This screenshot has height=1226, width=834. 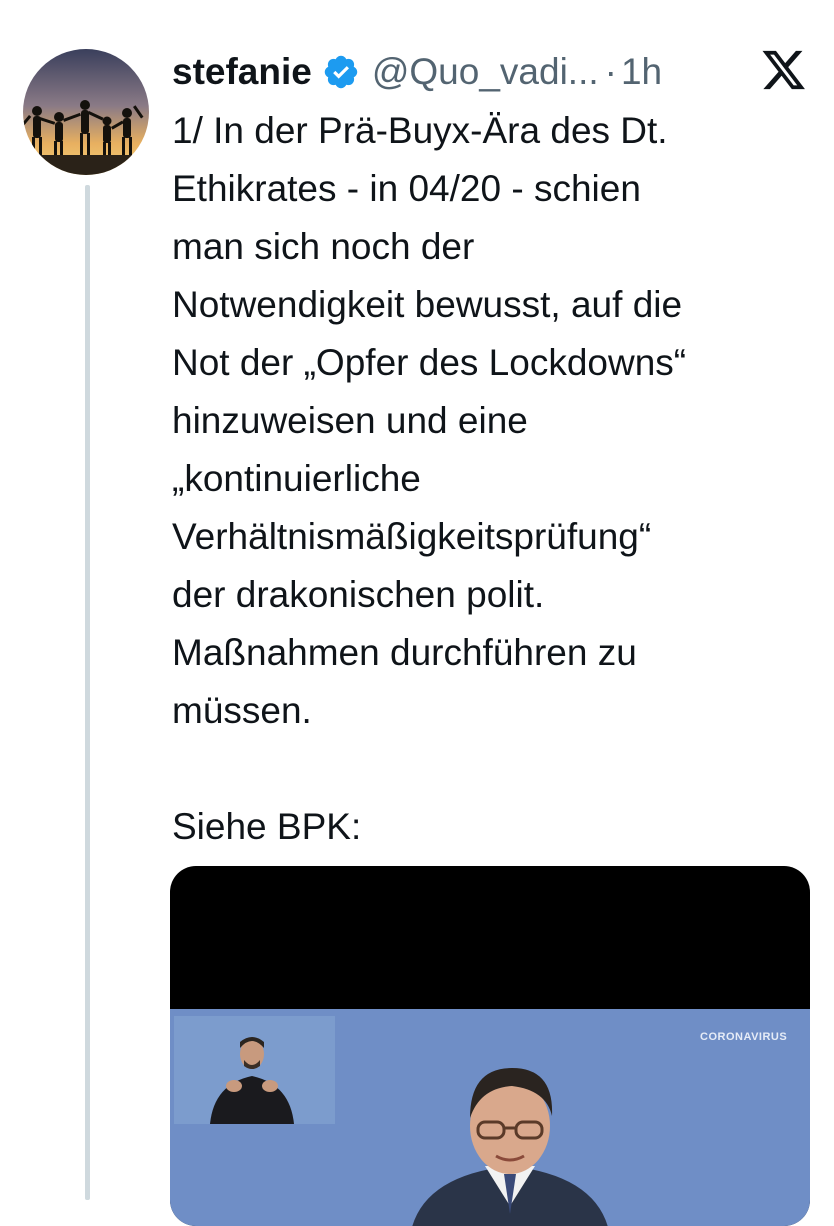 I want to click on tweet-text-line: 1/ In der Prä-Buyx-Ära des Dt., so click(x=420, y=130).